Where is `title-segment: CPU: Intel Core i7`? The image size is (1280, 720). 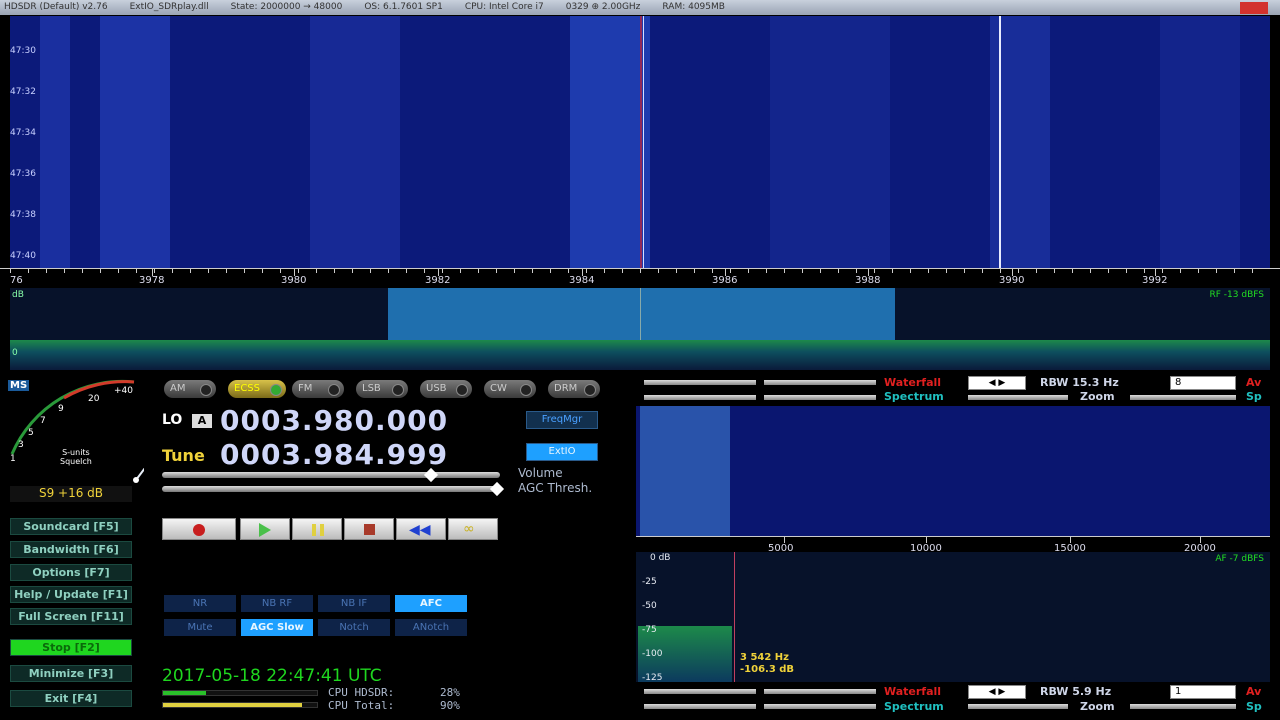
title-segment: CPU: Intel Core i7 is located at coordinates (504, 7).